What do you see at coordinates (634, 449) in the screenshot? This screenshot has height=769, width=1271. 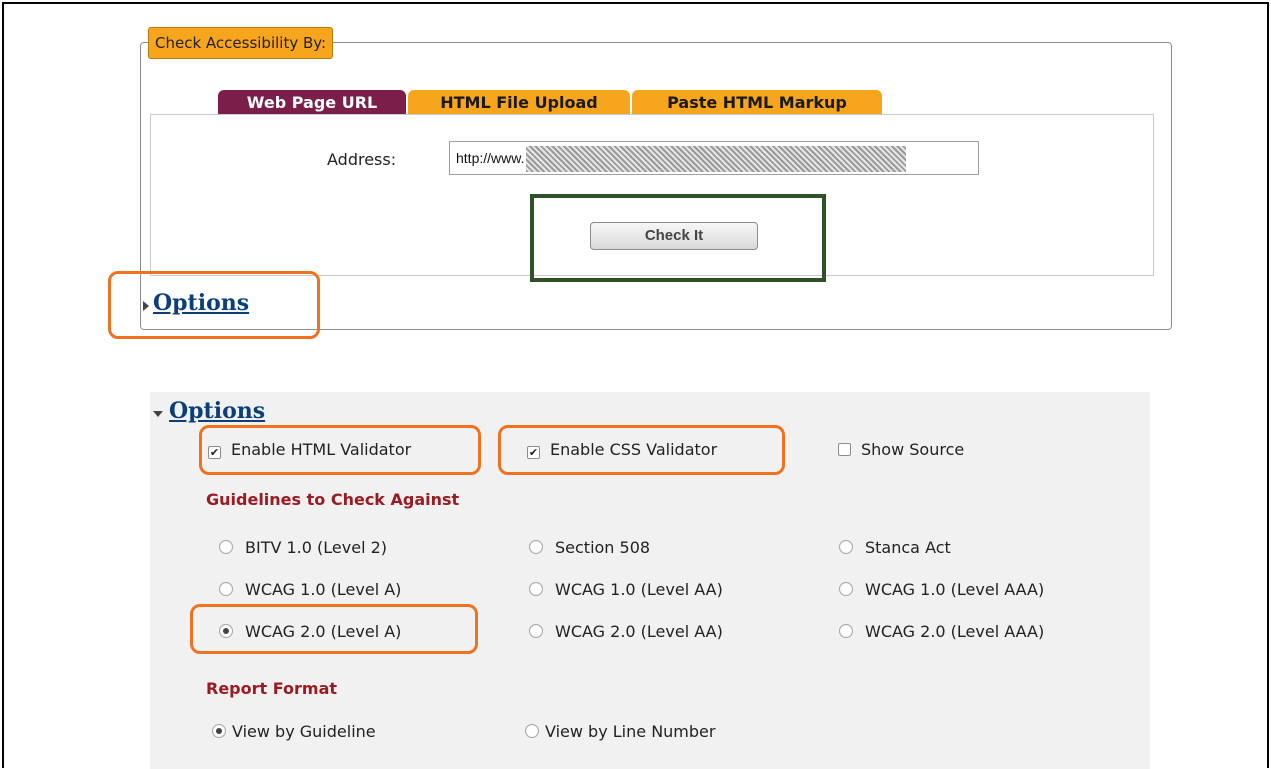 I see `enable-css-validator-label: Enable CSS Validator` at bounding box center [634, 449].